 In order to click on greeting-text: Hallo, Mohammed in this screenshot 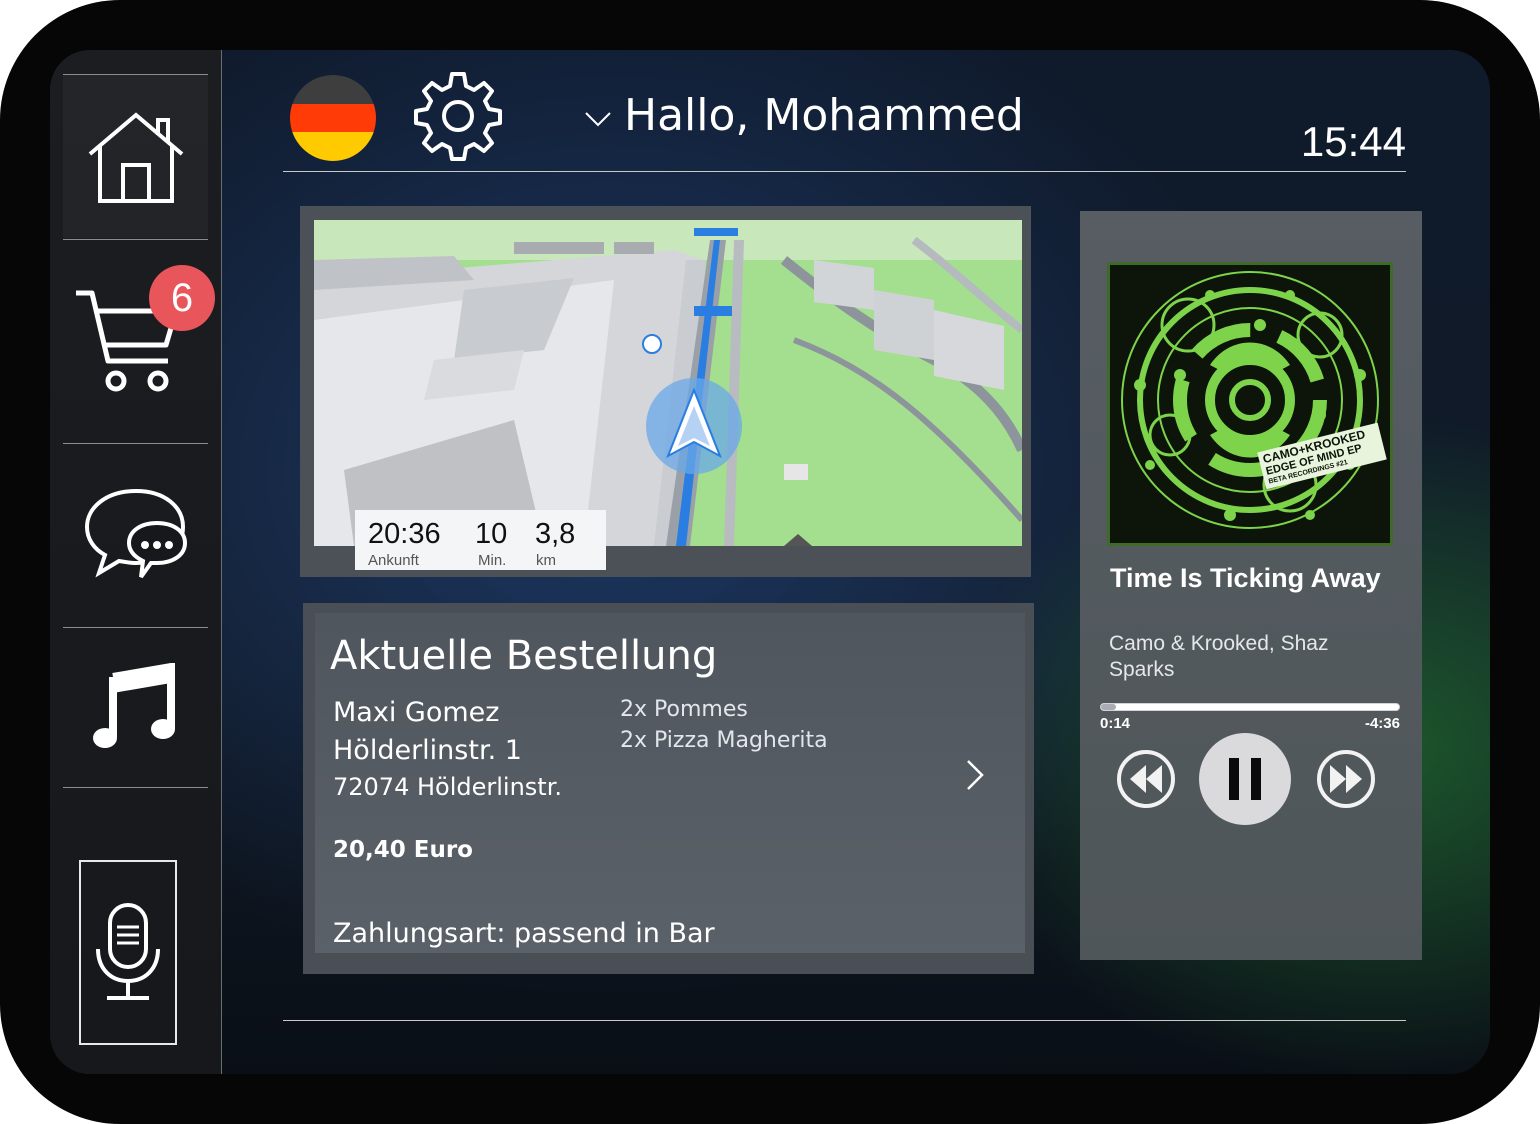, I will do `click(824, 115)`.